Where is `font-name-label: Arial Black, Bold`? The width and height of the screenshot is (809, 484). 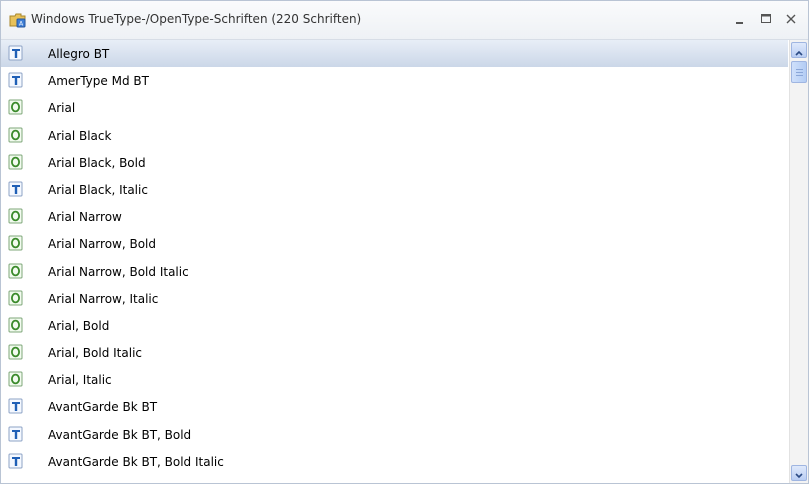
font-name-label: Arial Black, Bold is located at coordinates (97, 162).